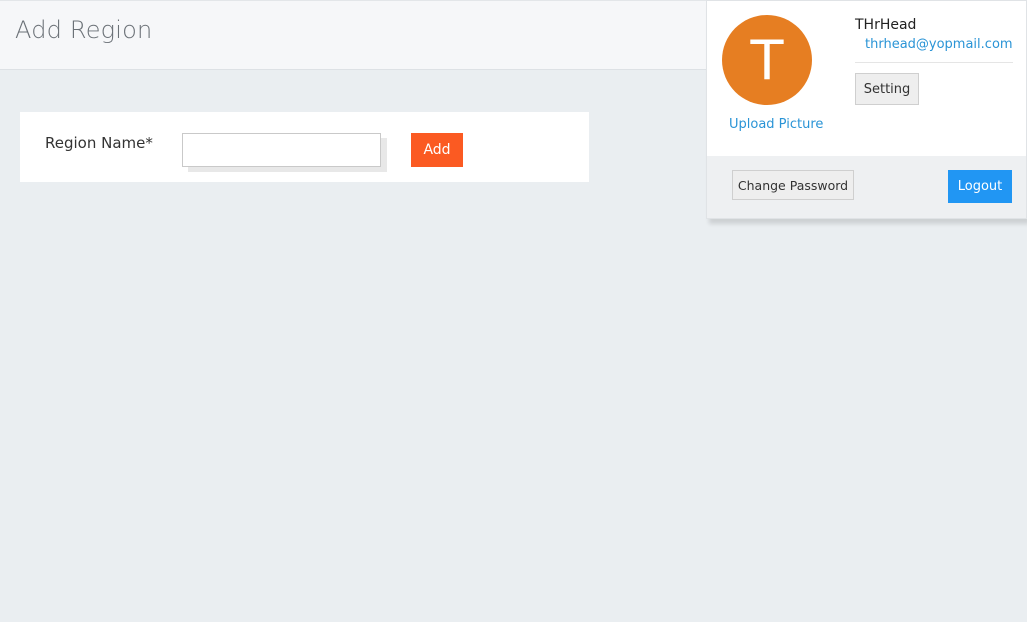  What do you see at coordinates (437, 150) in the screenshot?
I see `add-button: Add` at bounding box center [437, 150].